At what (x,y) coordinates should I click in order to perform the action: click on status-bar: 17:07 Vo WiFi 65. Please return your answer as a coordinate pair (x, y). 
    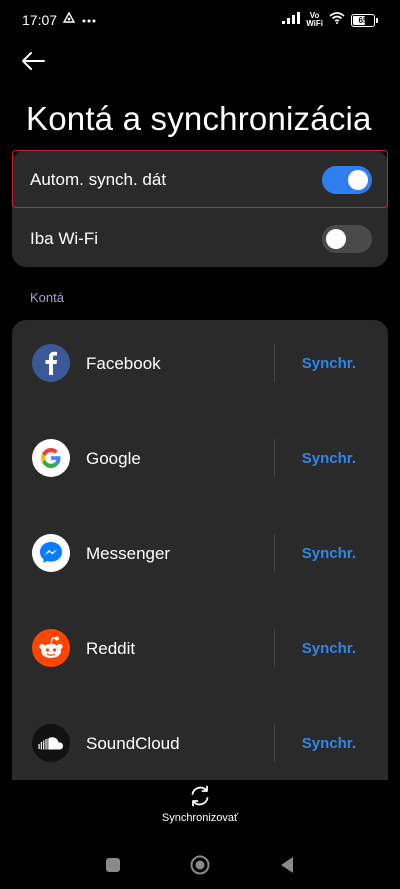
    Looking at the image, I should click on (200, 20).